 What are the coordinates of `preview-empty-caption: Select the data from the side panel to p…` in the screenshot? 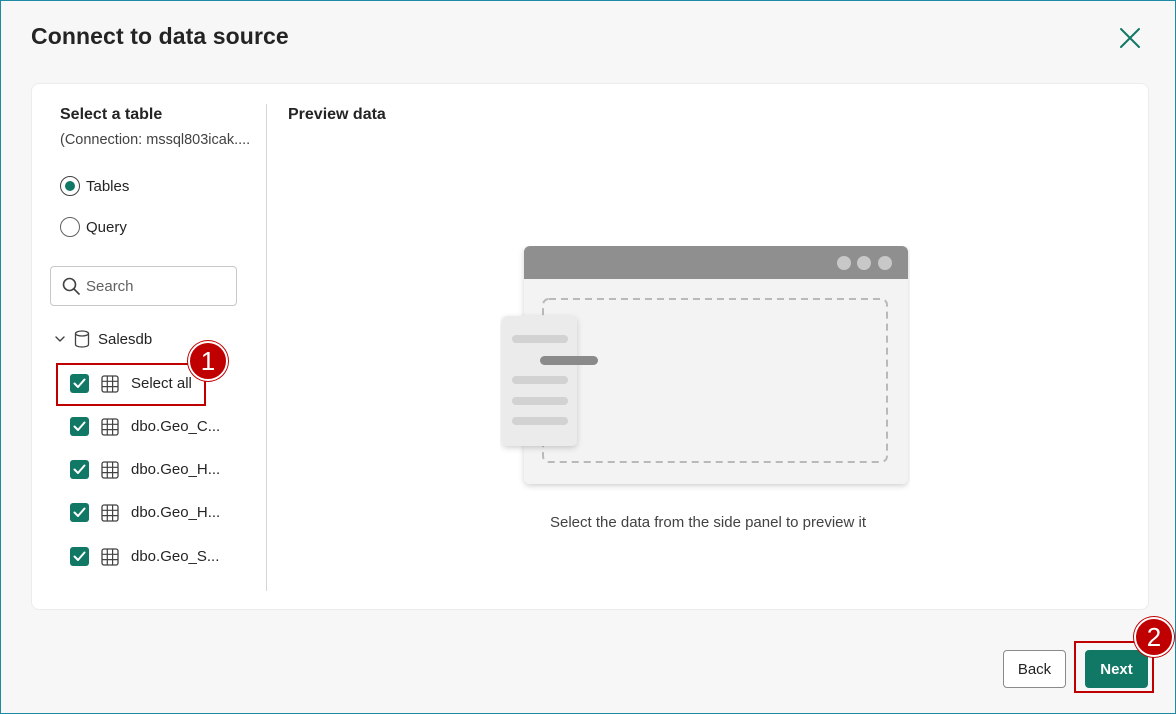 It's located at (707, 522).